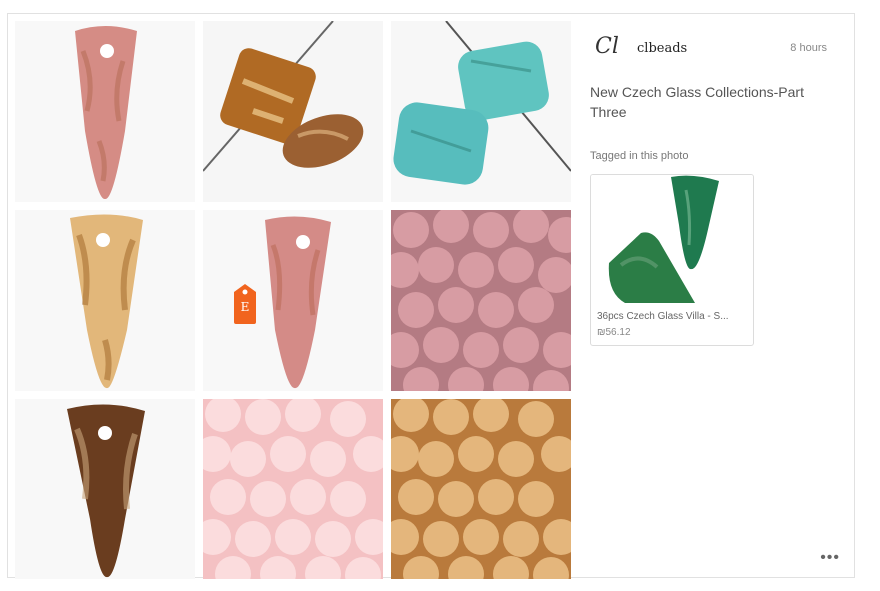  What do you see at coordinates (481, 489) in the screenshot?
I see `photo-amber-round-beads` at bounding box center [481, 489].